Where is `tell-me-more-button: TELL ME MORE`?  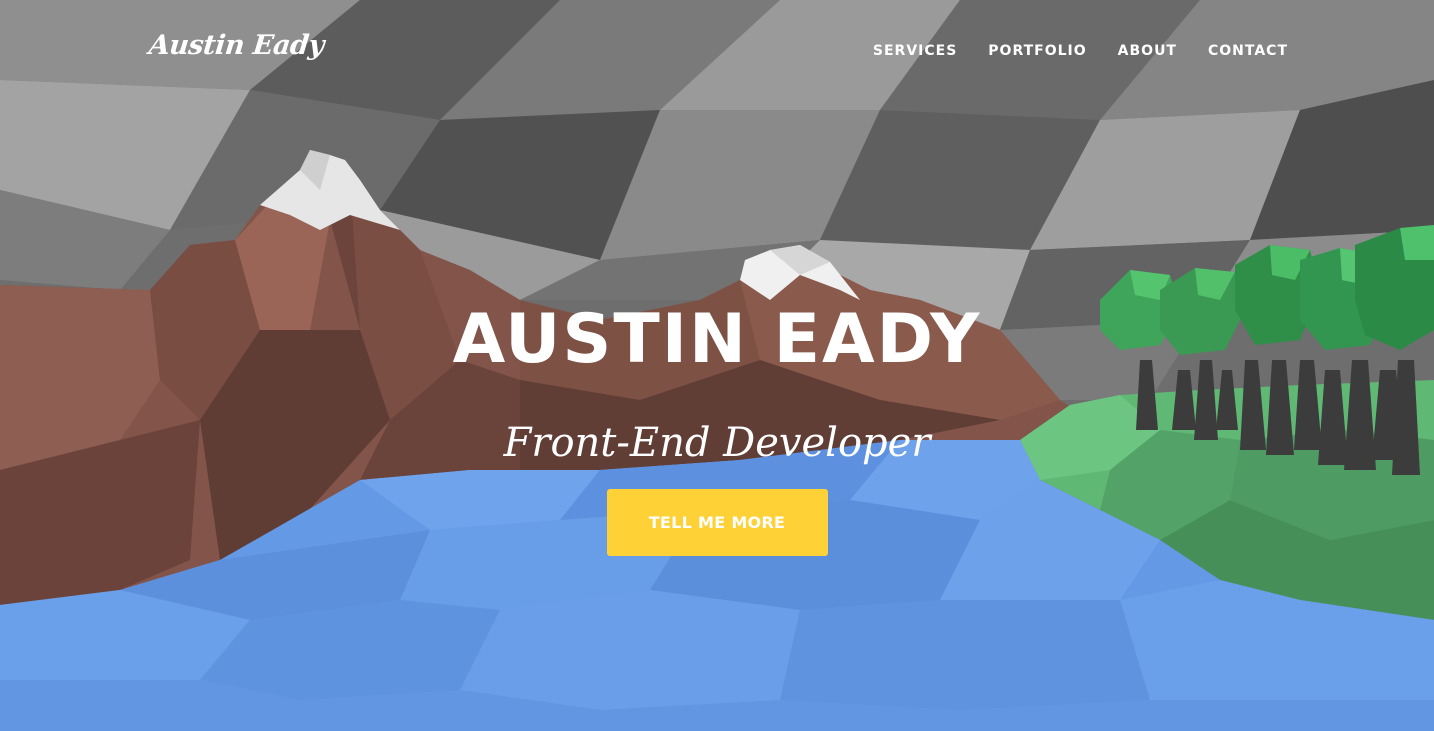 tell-me-more-button: TELL ME MORE is located at coordinates (717, 522).